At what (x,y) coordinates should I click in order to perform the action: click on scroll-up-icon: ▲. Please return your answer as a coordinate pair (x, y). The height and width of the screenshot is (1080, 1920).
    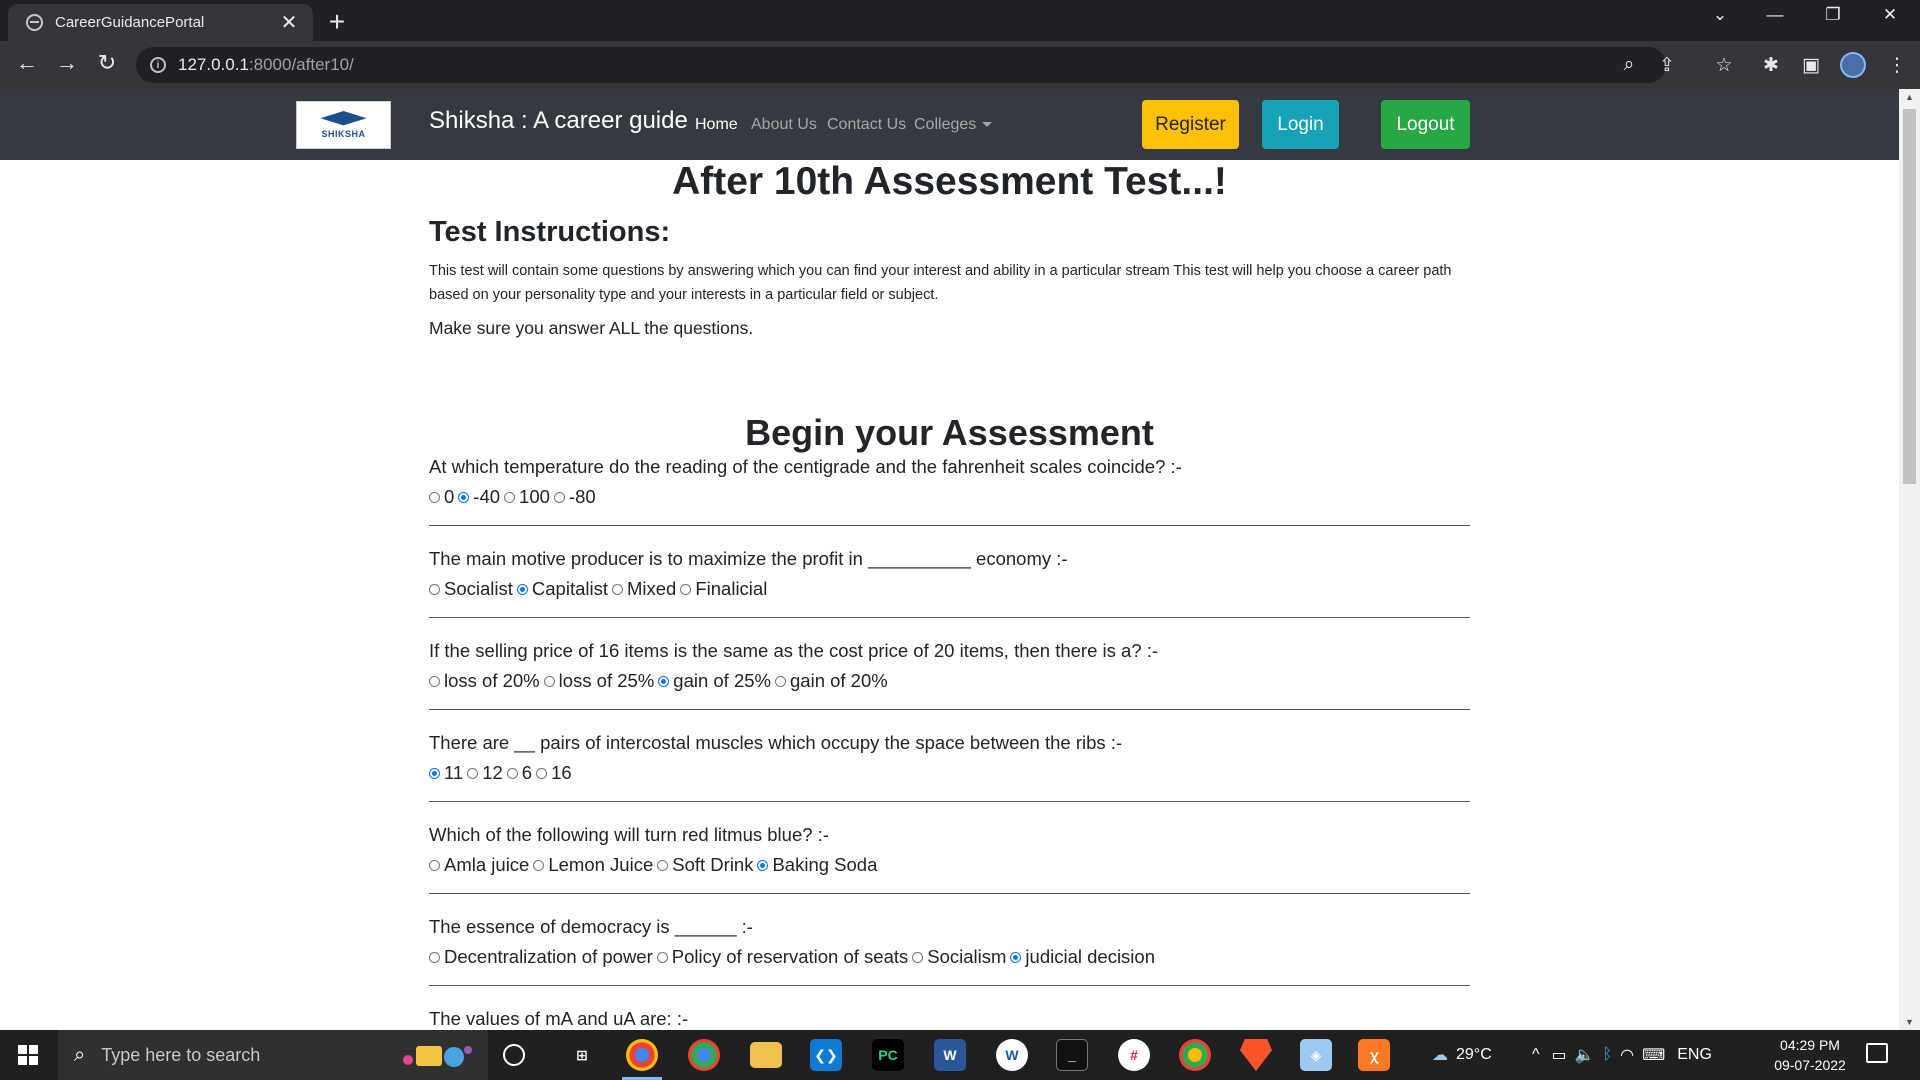
    Looking at the image, I should click on (1909, 97).